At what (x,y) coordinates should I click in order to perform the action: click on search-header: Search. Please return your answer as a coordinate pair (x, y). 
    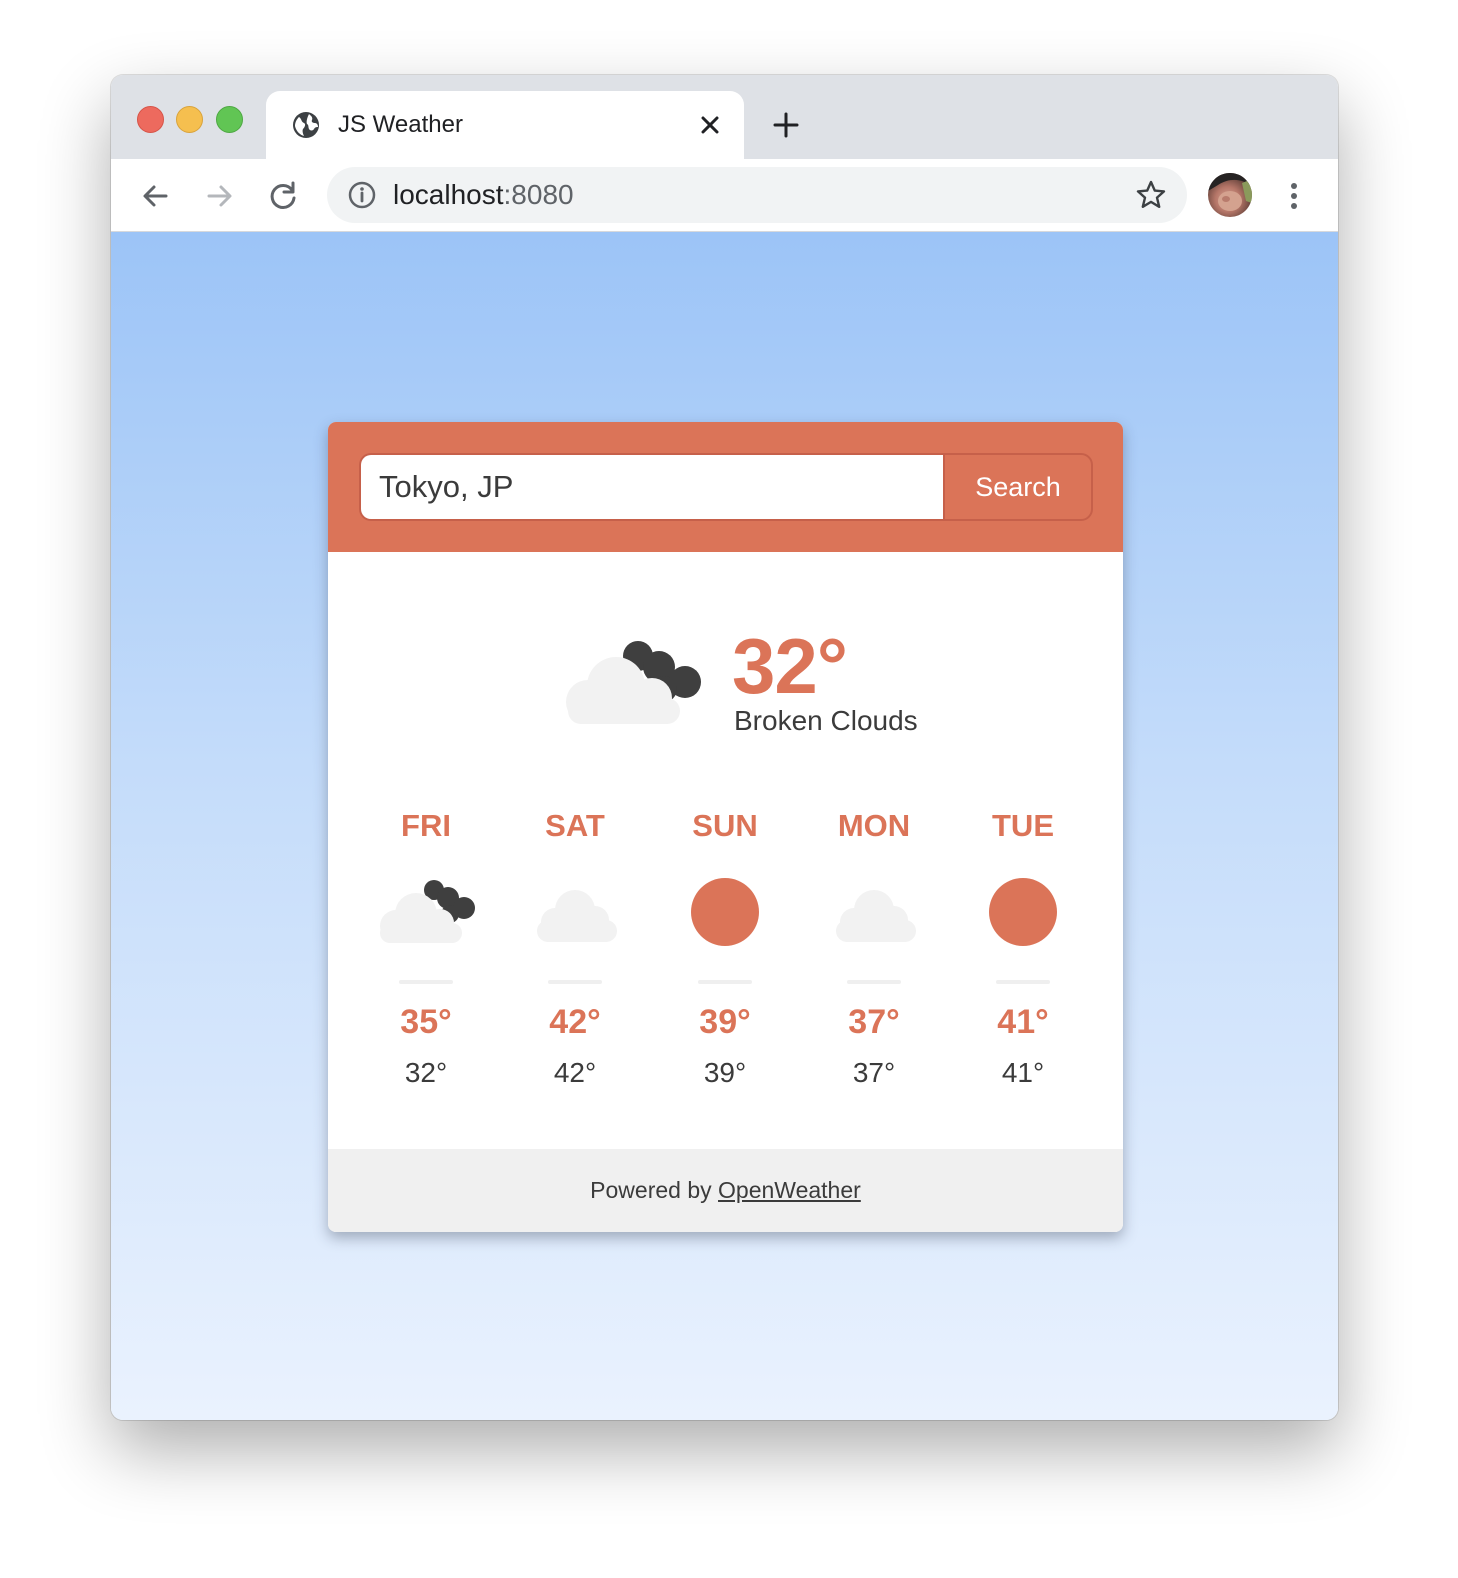
    Looking at the image, I should click on (725, 487).